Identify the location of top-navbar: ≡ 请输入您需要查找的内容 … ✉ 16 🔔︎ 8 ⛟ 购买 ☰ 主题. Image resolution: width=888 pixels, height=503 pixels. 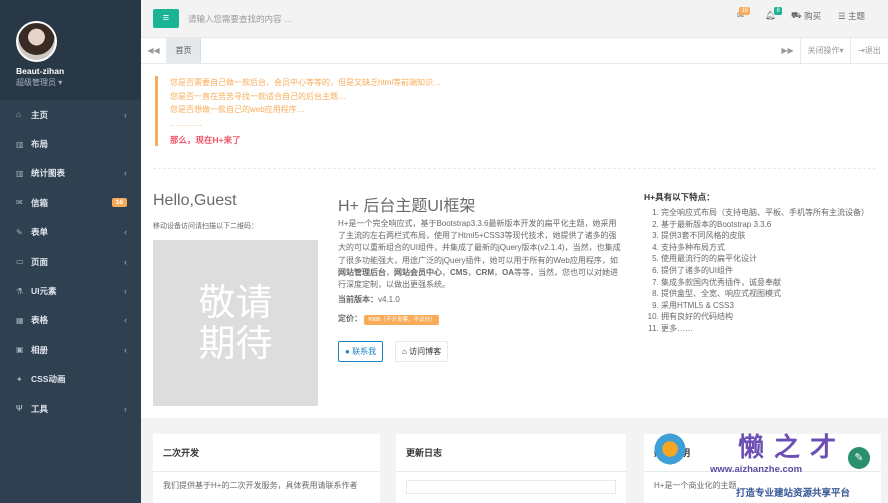
(514, 19).